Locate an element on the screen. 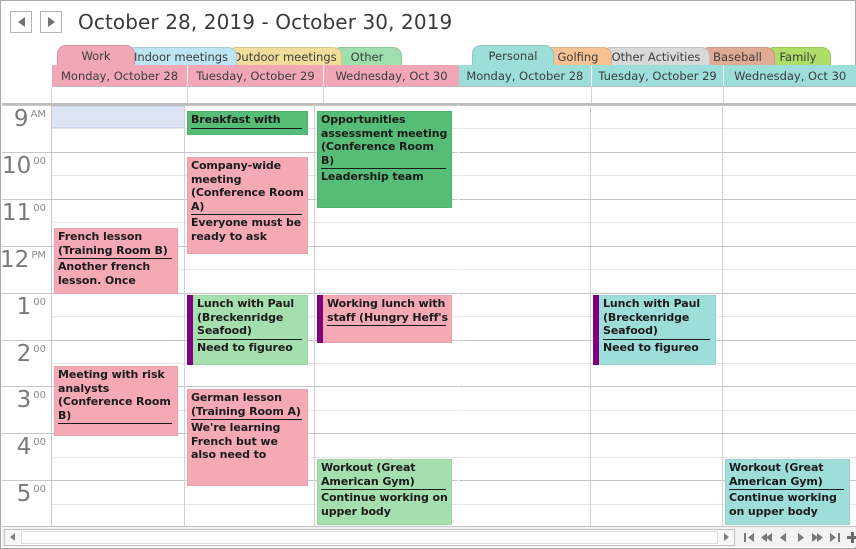 This screenshot has height=549, width=856. group-tab-personal: Personal is located at coordinates (513, 55).